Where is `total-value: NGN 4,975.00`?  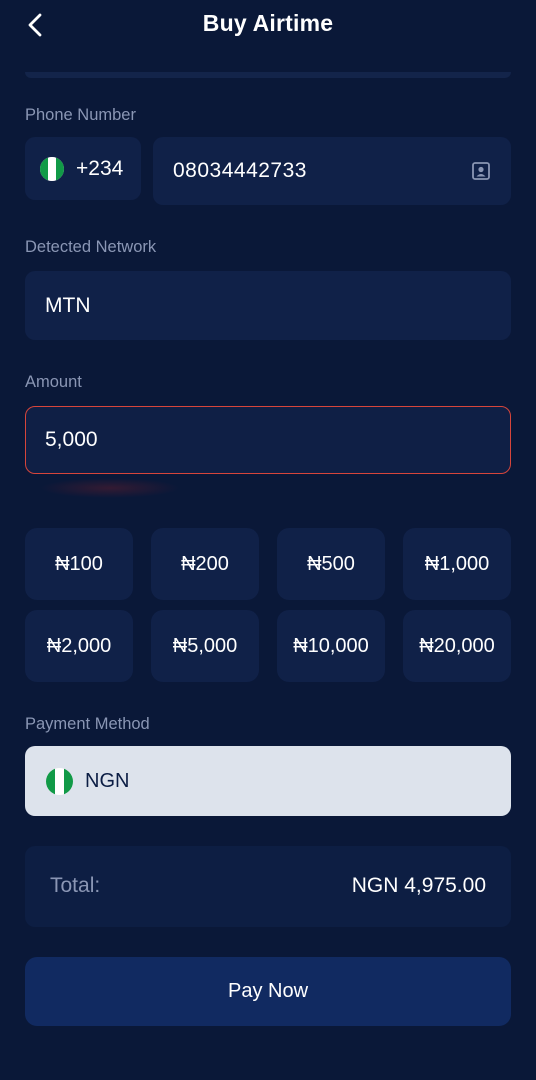 total-value: NGN 4,975.00 is located at coordinates (418, 885).